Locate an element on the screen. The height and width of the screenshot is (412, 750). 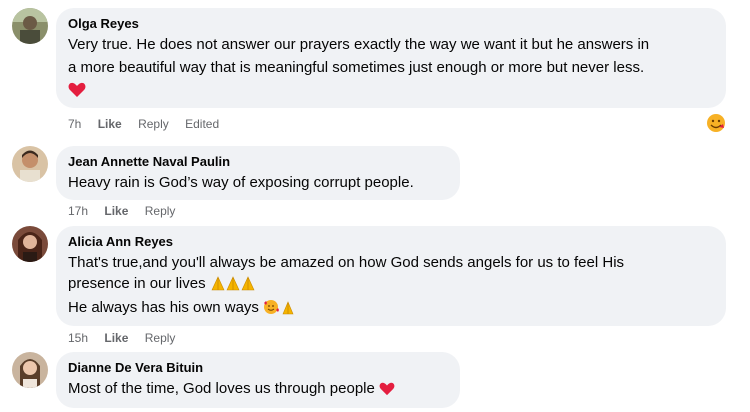
comment-actions: 17h Like Reply is located at coordinates (128, 211).